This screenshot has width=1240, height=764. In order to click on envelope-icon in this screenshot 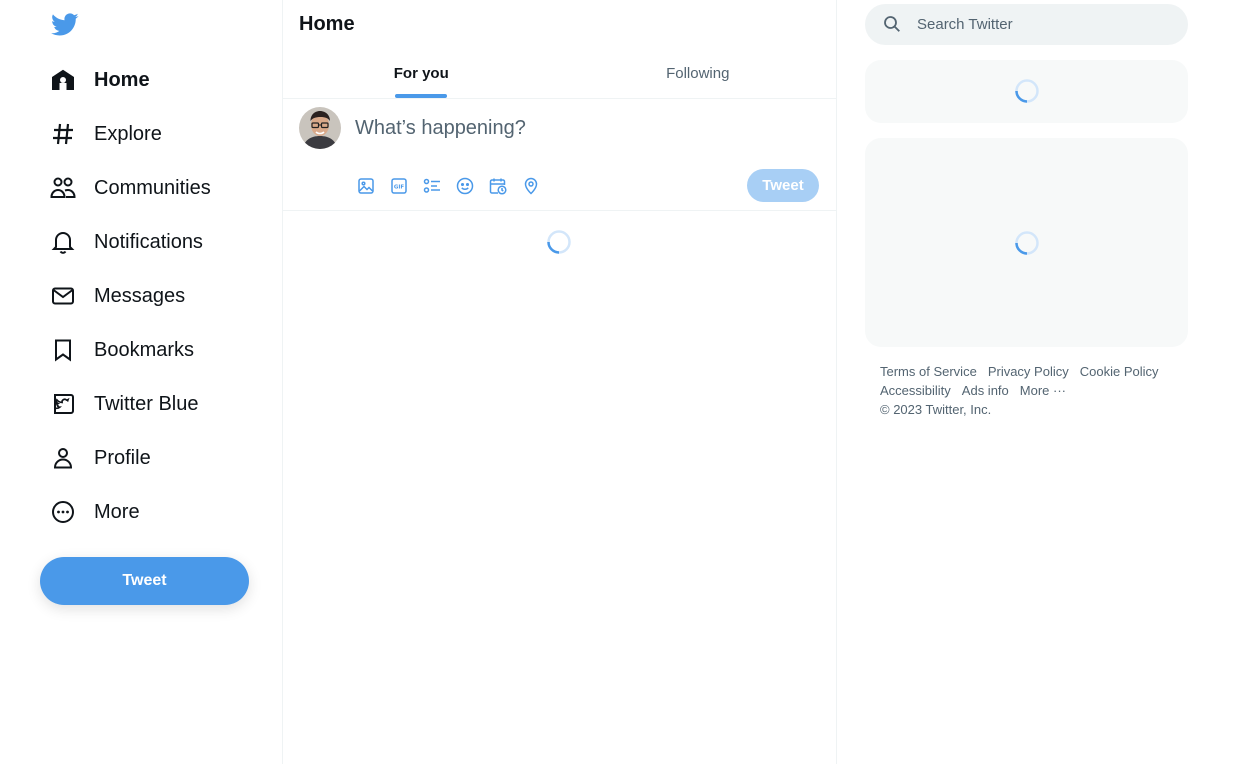, I will do `click(63, 296)`.